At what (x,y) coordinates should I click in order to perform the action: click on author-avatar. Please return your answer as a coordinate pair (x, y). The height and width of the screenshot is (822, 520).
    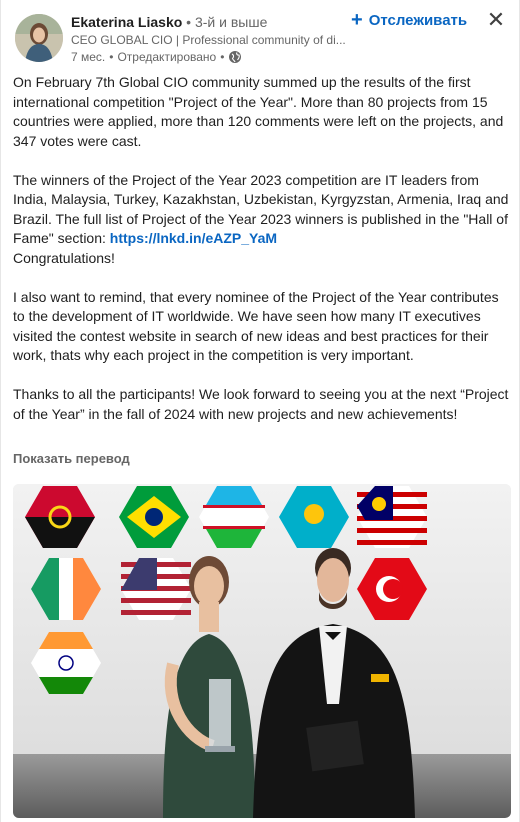
    Looking at the image, I should click on (39, 38).